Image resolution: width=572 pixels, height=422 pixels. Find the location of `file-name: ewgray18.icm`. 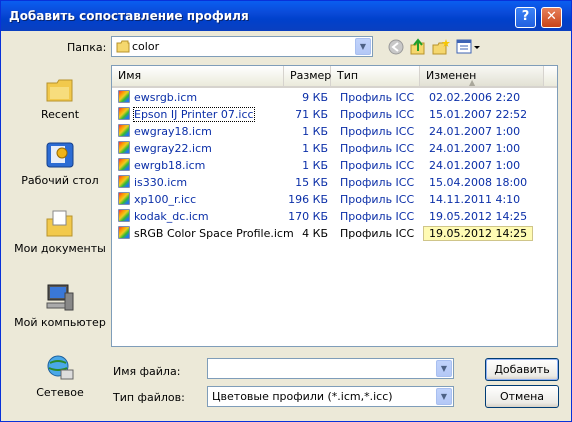

file-name: ewgray18.icm is located at coordinates (173, 131).